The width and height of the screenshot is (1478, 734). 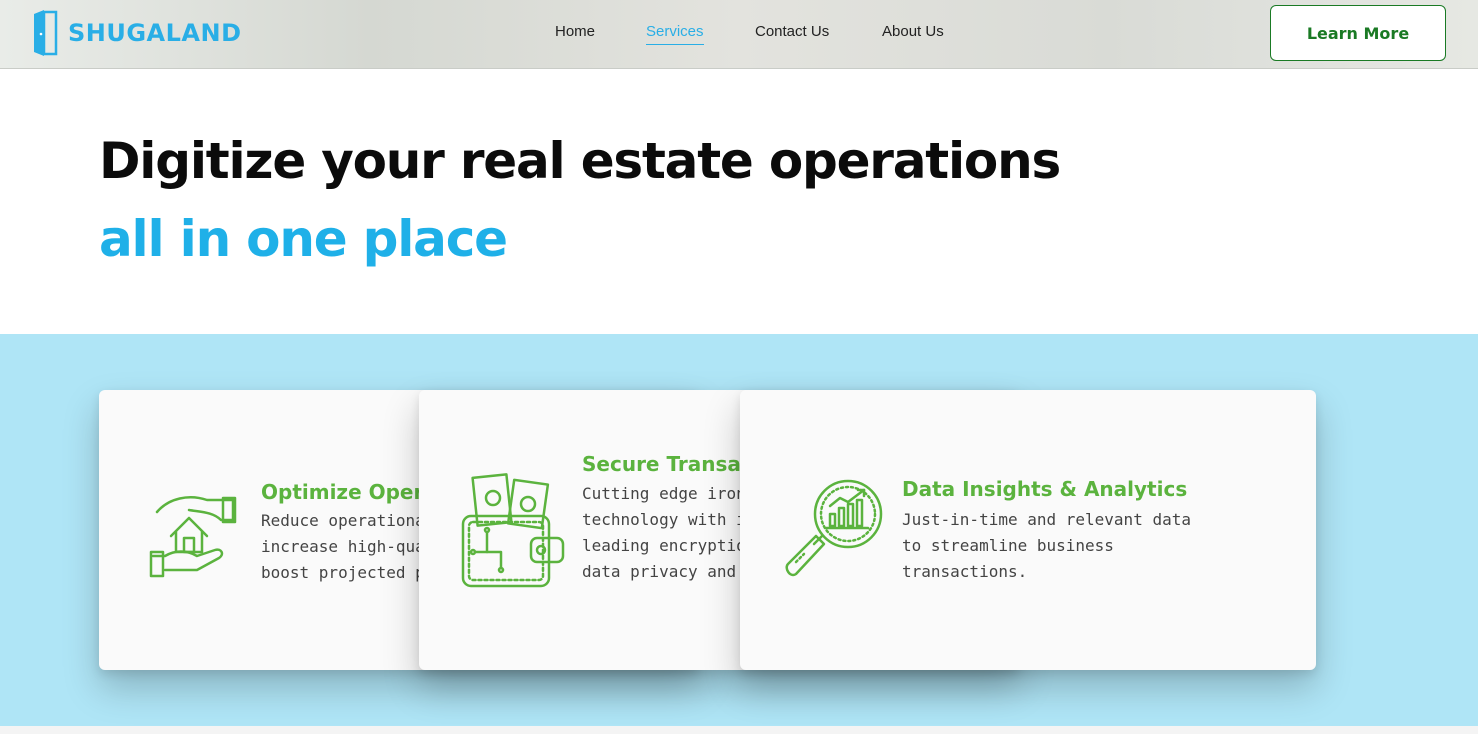 What do you see at coordinates (1358, 33) in the screenshot?
I see `learn-more-button: Learn More` at bounding box center [1358, 33].